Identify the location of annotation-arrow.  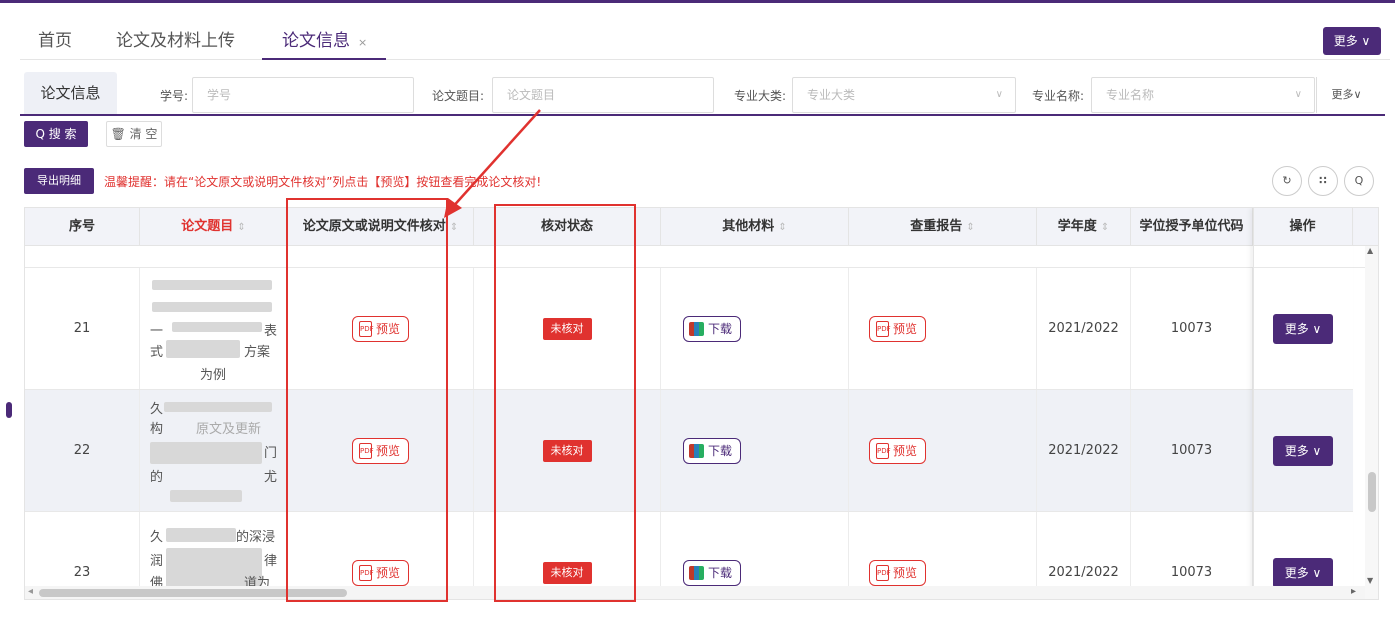
(492, 163).